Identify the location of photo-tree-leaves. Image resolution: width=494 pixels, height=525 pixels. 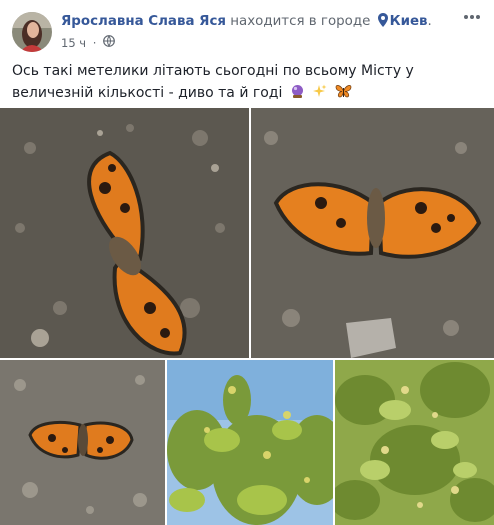
(414, 442).